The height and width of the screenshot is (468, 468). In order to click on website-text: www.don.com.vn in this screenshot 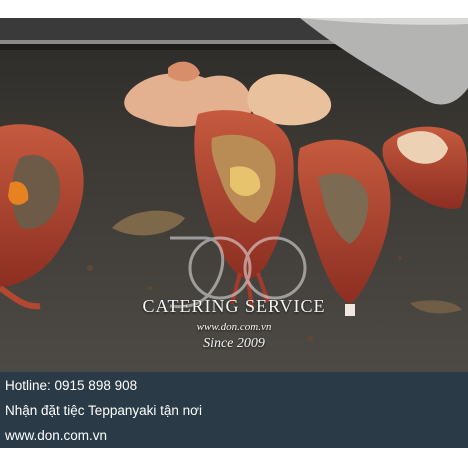, I will do `click(56, 435)`.